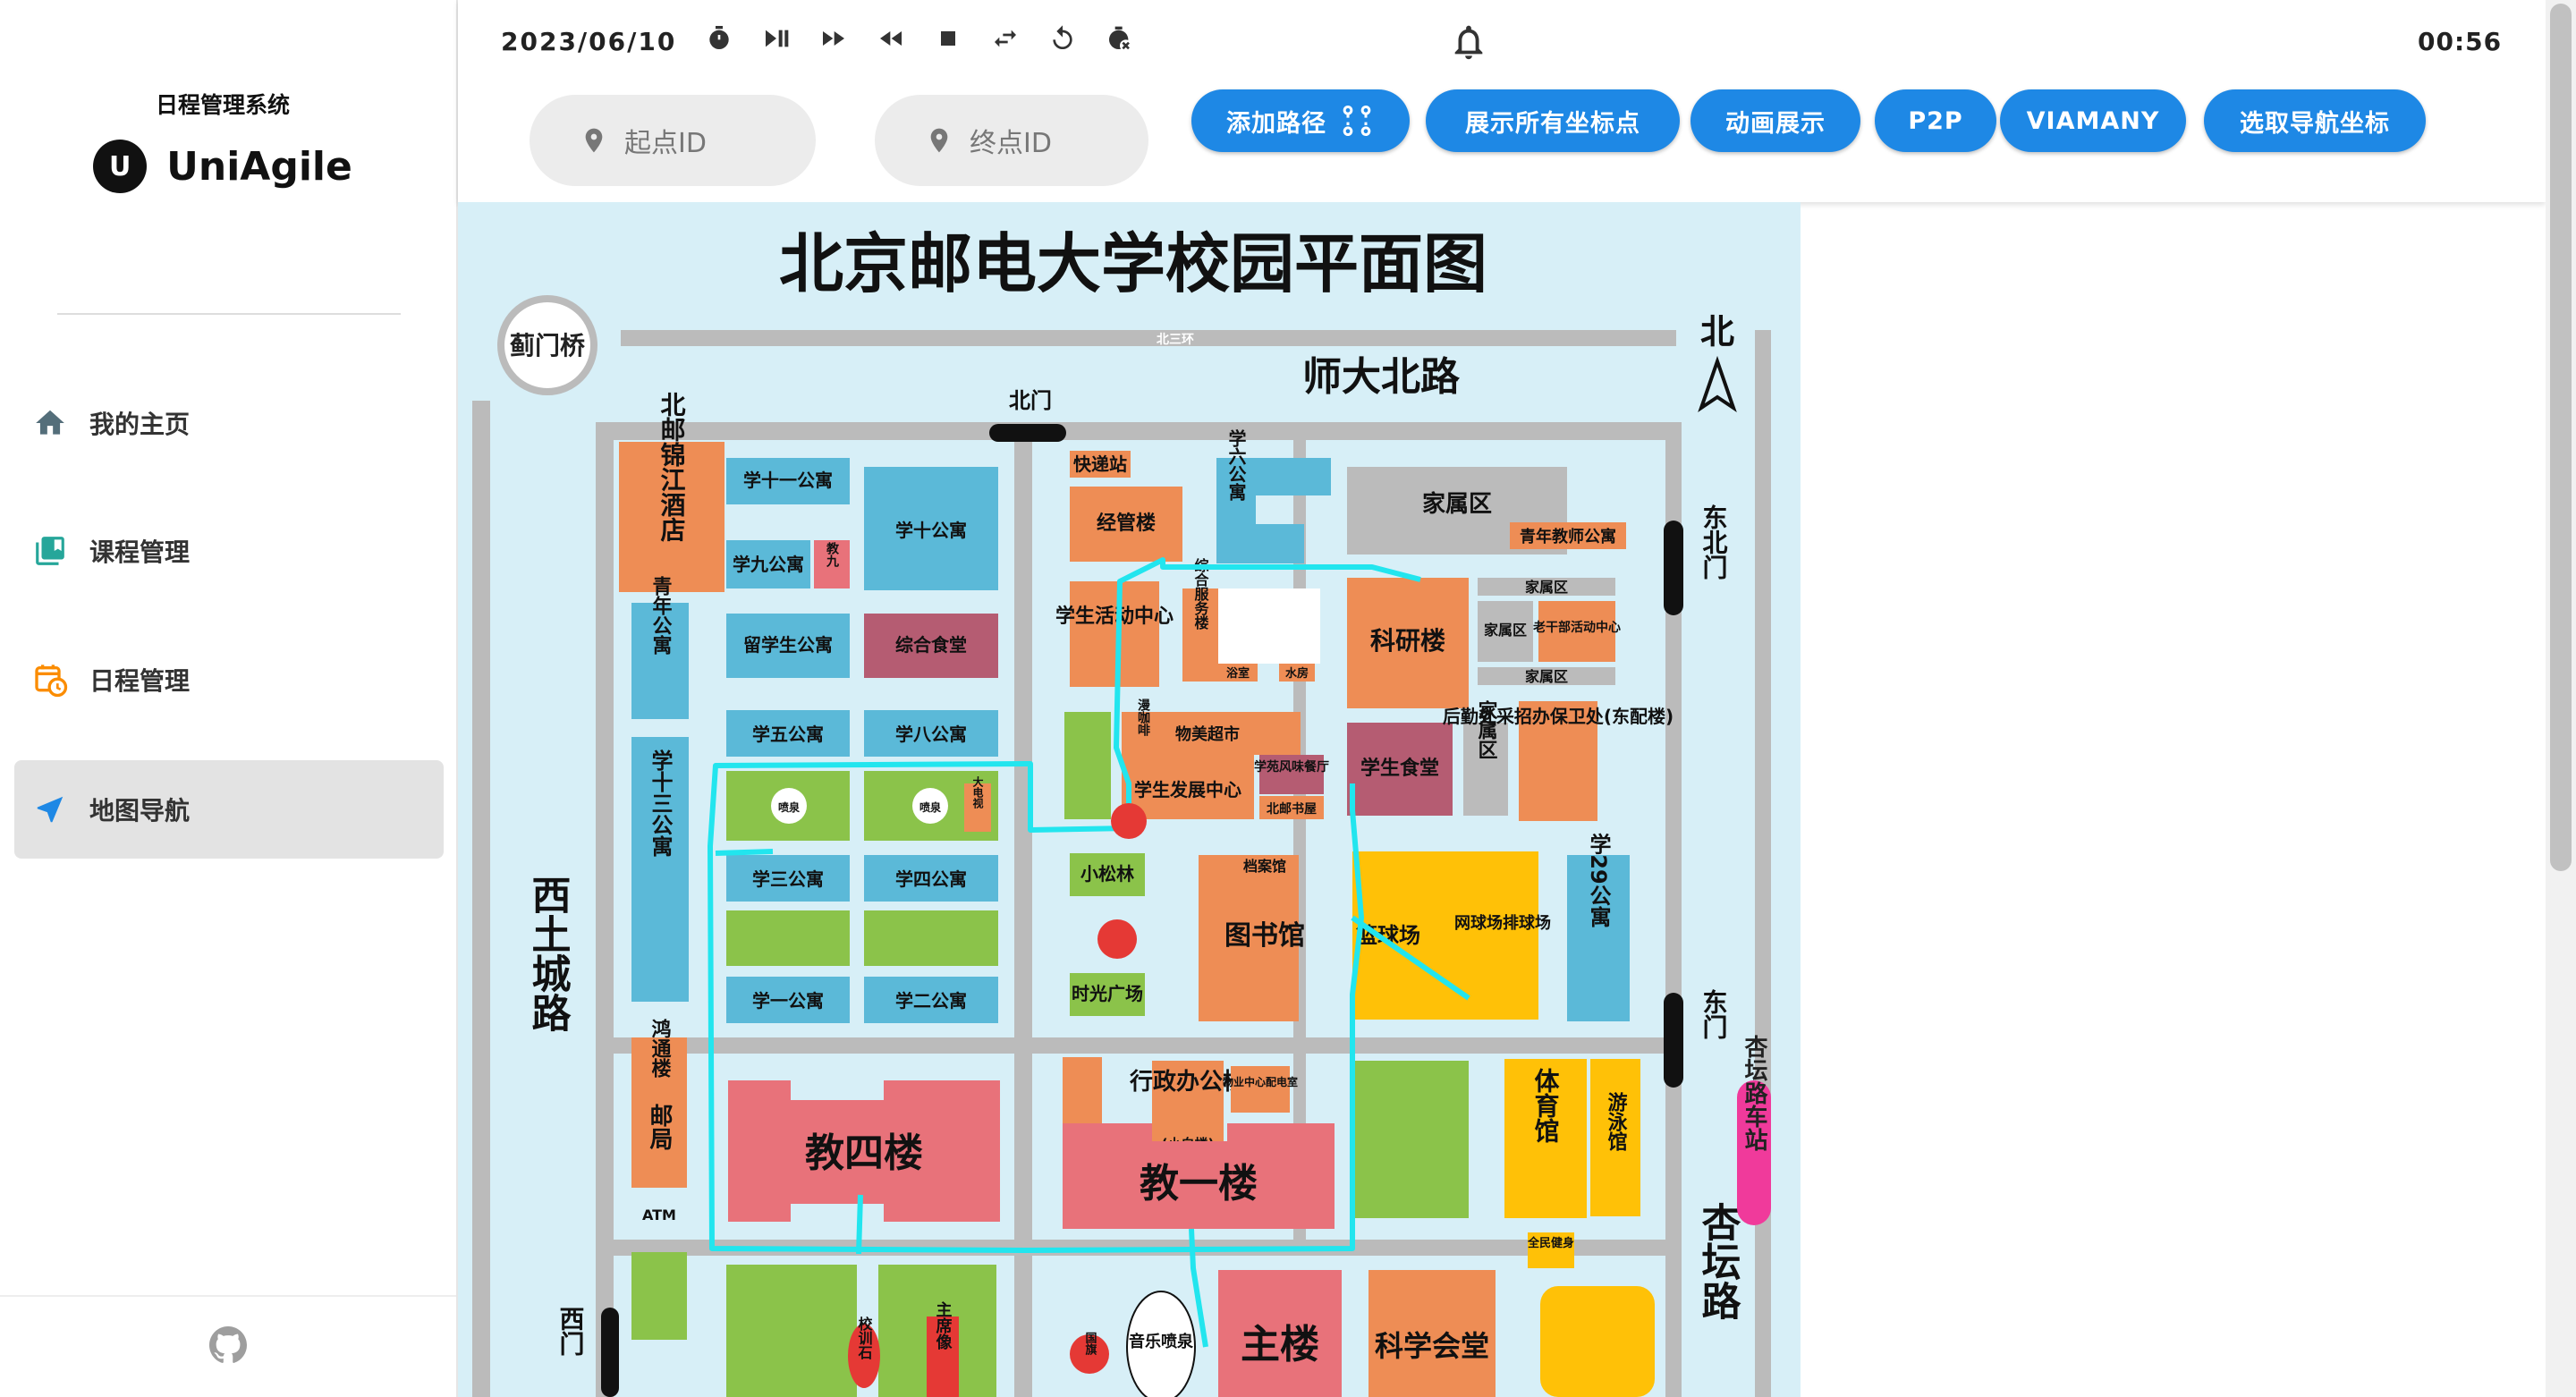 The image size is (2576, 1397). I want to click on route-start-marker, so click(1129, 821).